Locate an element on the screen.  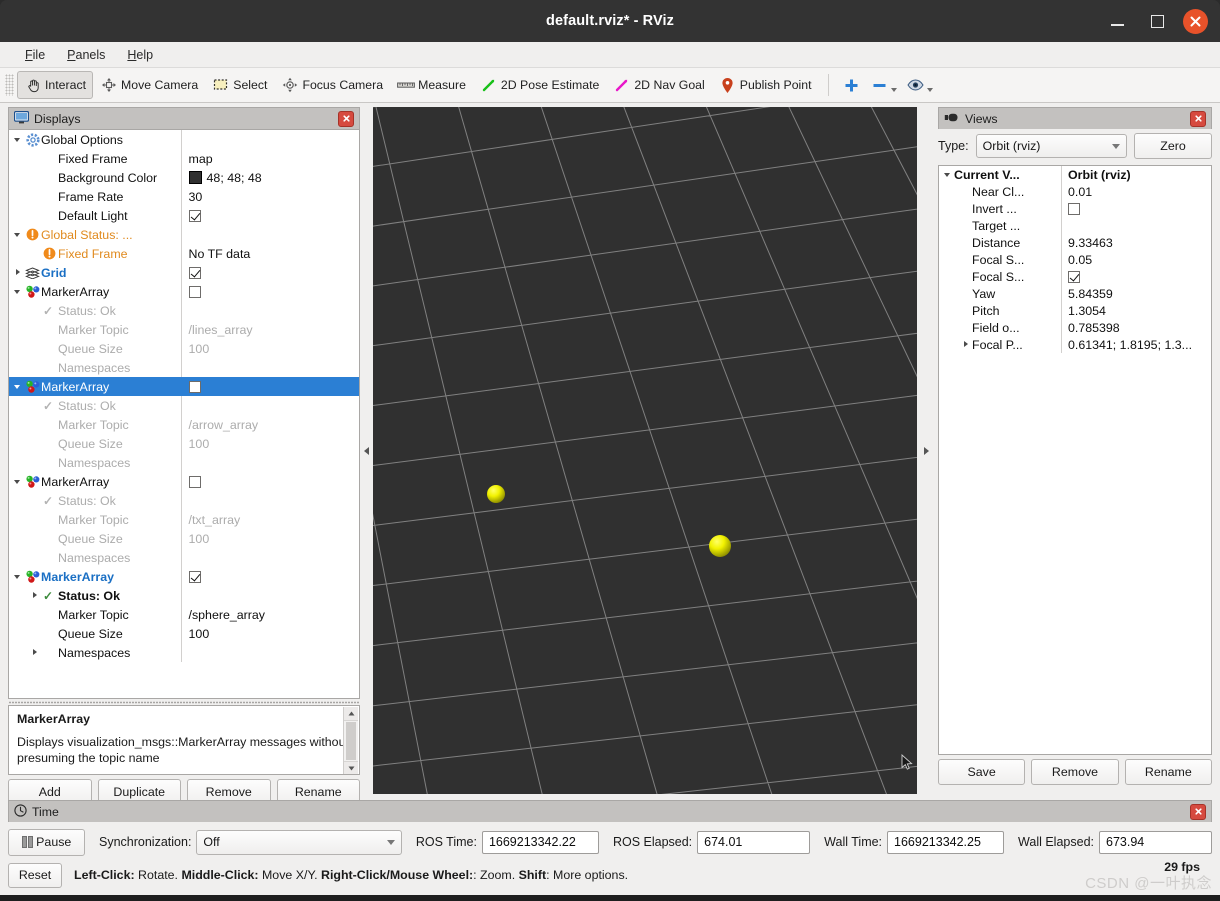
tool-move-camera: Move Camera is located at coordinates (149, 85).